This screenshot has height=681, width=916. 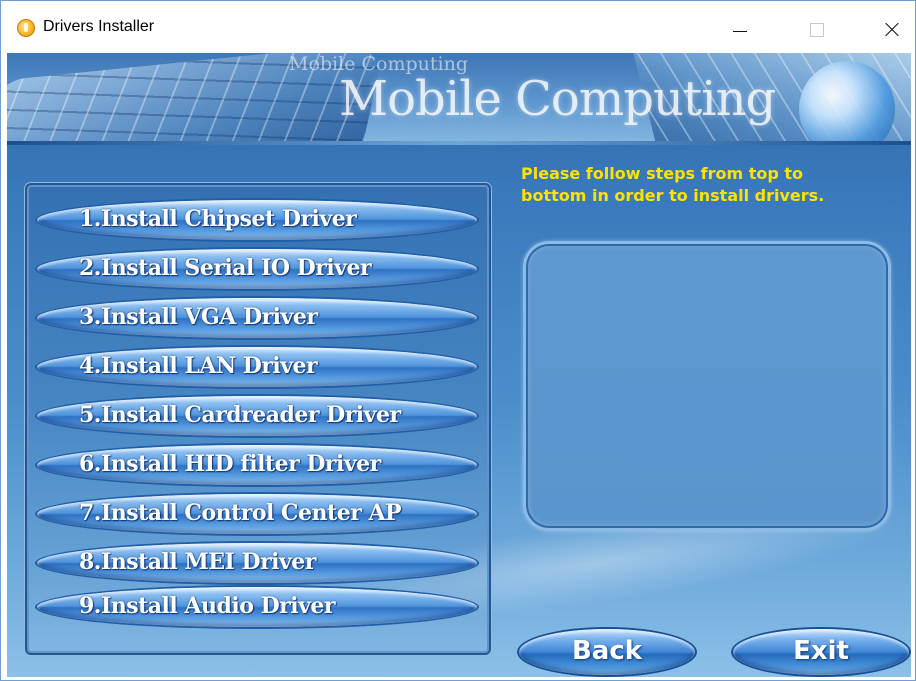 I want to click on banner: Mobile Computing Mobile Computing, so click(x=459, y=99).